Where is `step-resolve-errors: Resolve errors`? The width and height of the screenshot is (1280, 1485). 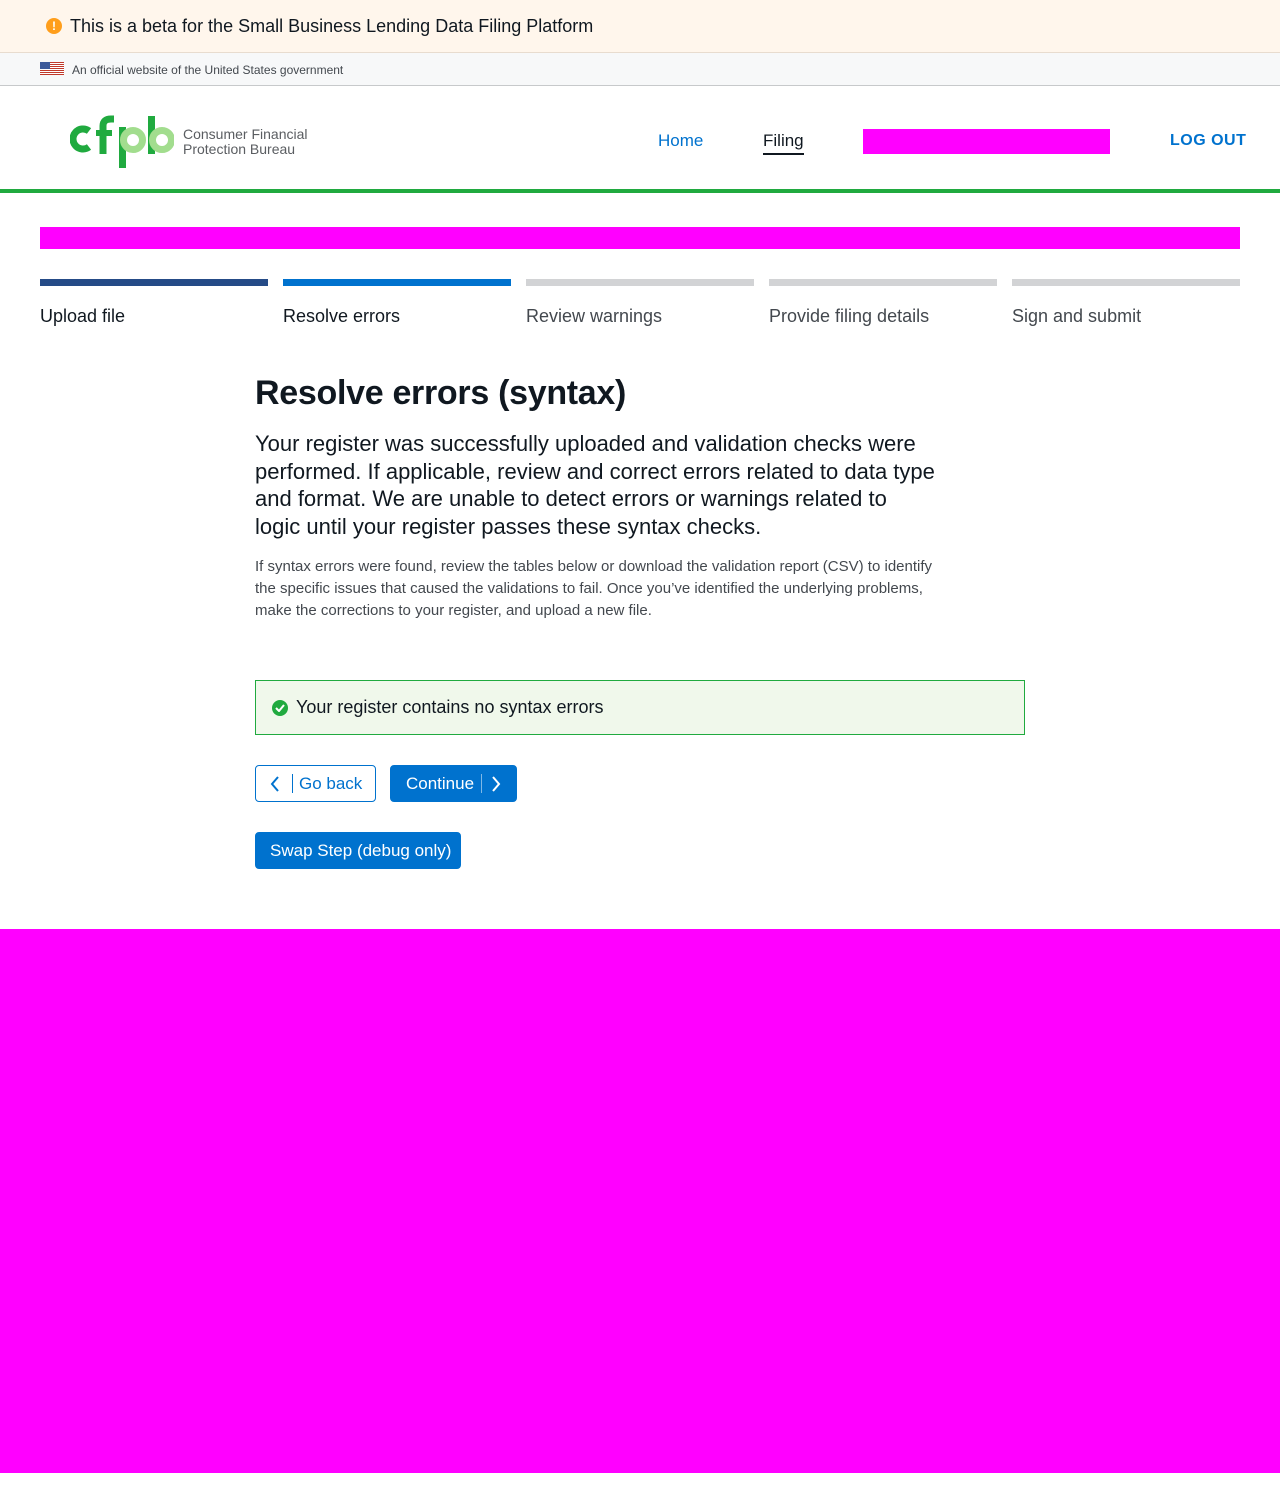 step-resolve-errors: Resolve errors is located at coordinates (397, 303).